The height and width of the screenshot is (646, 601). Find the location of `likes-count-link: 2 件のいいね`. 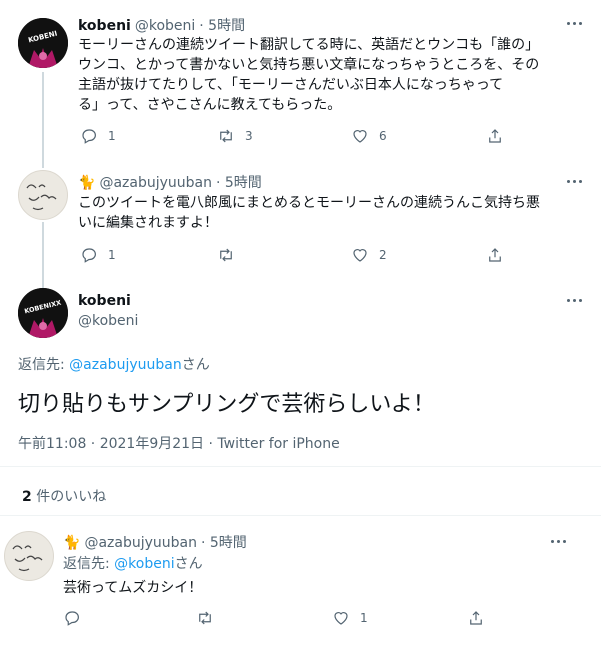

likes-count-link: 2 件のいいね is located at coordinates (64, 496).